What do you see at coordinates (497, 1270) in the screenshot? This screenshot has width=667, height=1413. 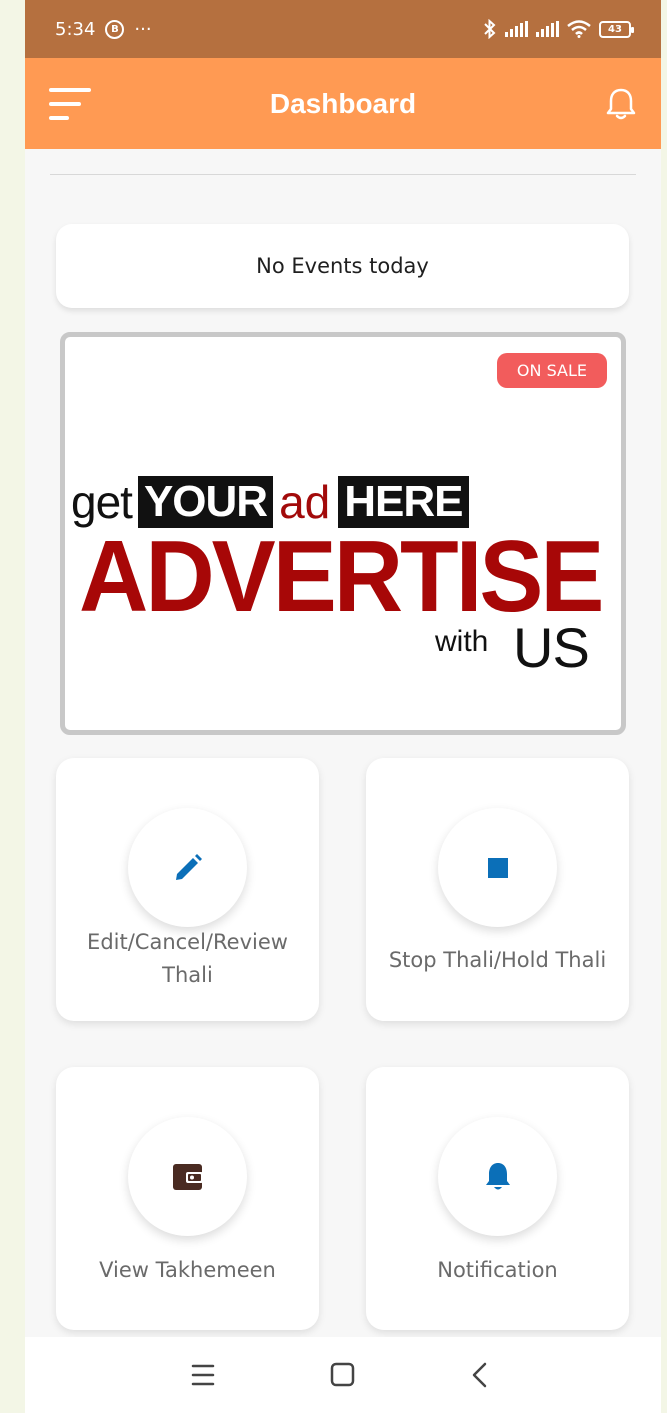 I see `tile-label: Notification` at bounding box center [497, 1270].